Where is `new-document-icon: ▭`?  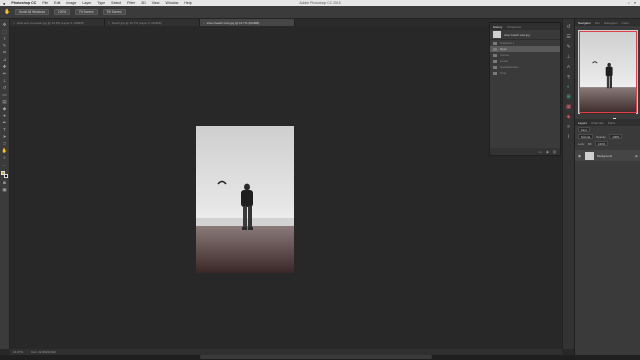
new-document-icon: ▭ is located at coordinates (540, 152).